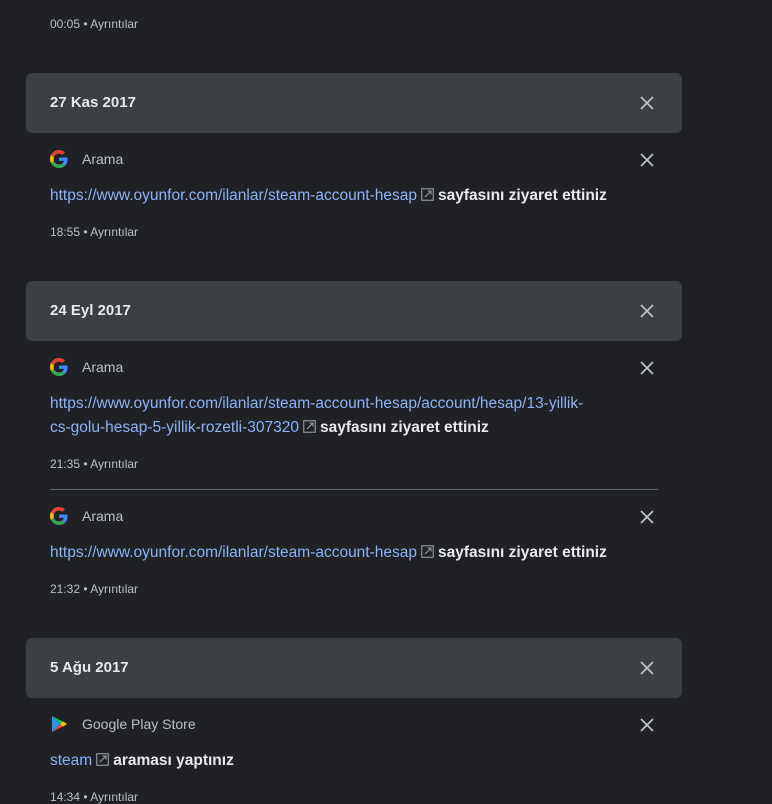 The height and width of the screenshot is (804, 772). I want to click on item-meta: 21:35 • Ayrıntılar, so click(94, 464).